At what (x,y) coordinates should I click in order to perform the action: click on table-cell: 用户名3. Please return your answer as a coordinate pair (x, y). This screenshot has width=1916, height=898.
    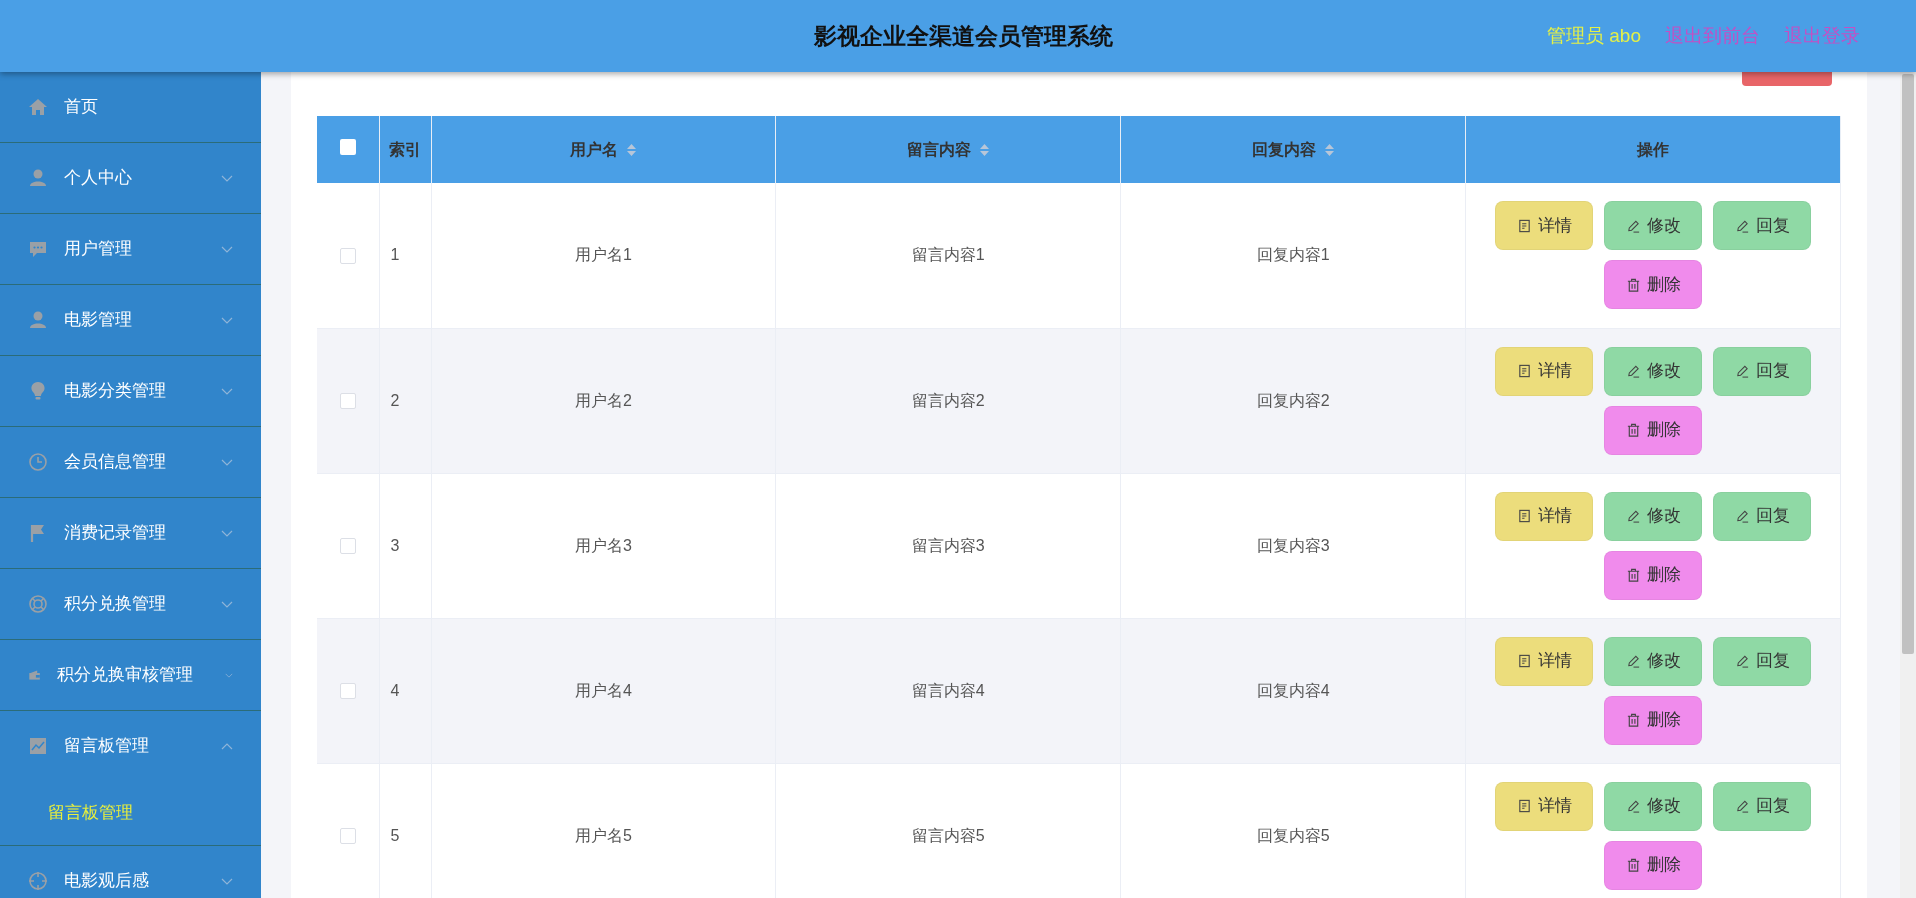
    Looking at the image, I should click on (603, 545).